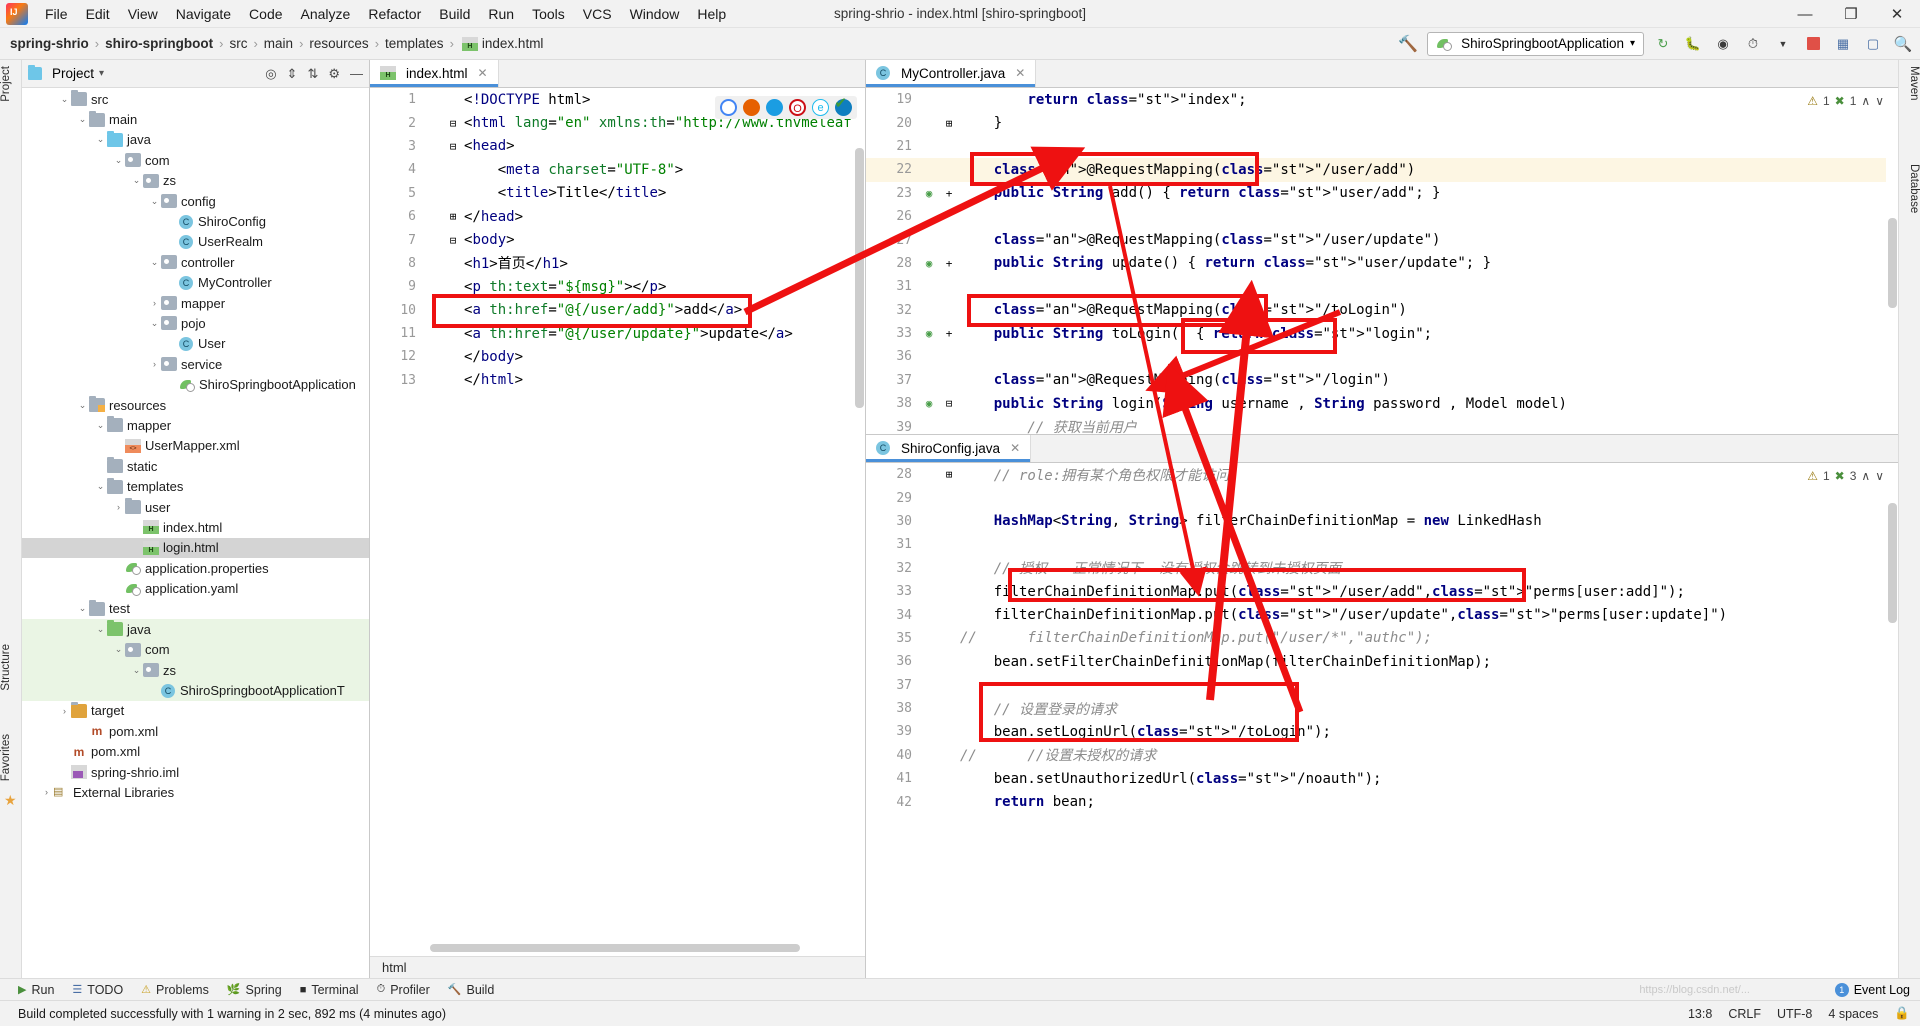  Describe the element at coordinates (513, 43) in the screenshot. I see `breadcrumb-file: index.html` at that location.